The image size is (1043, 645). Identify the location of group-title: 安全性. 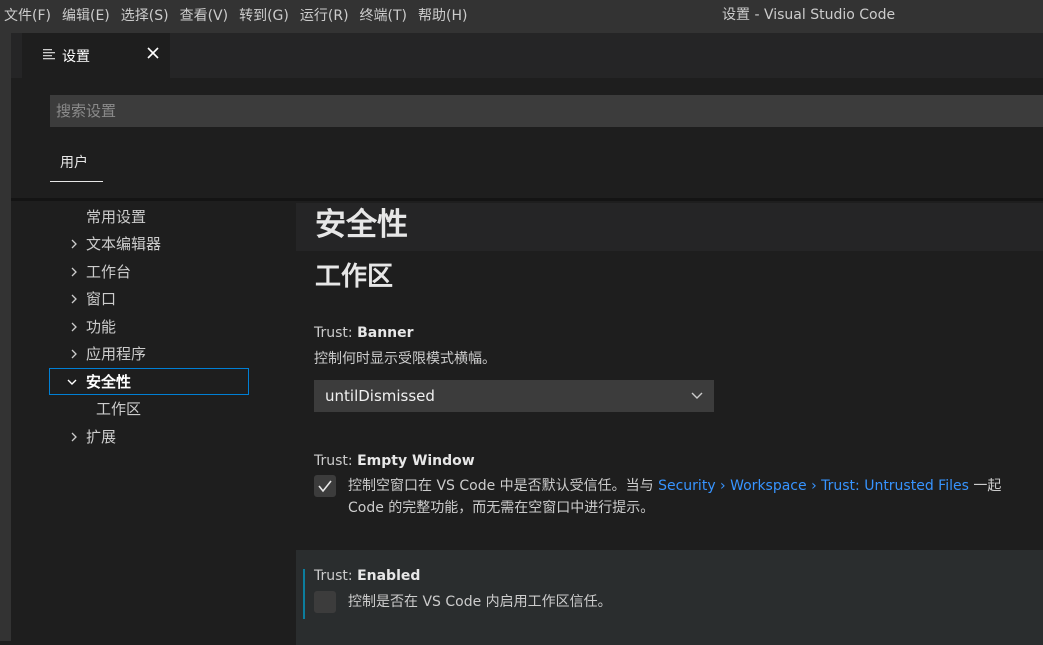
(361, 225).